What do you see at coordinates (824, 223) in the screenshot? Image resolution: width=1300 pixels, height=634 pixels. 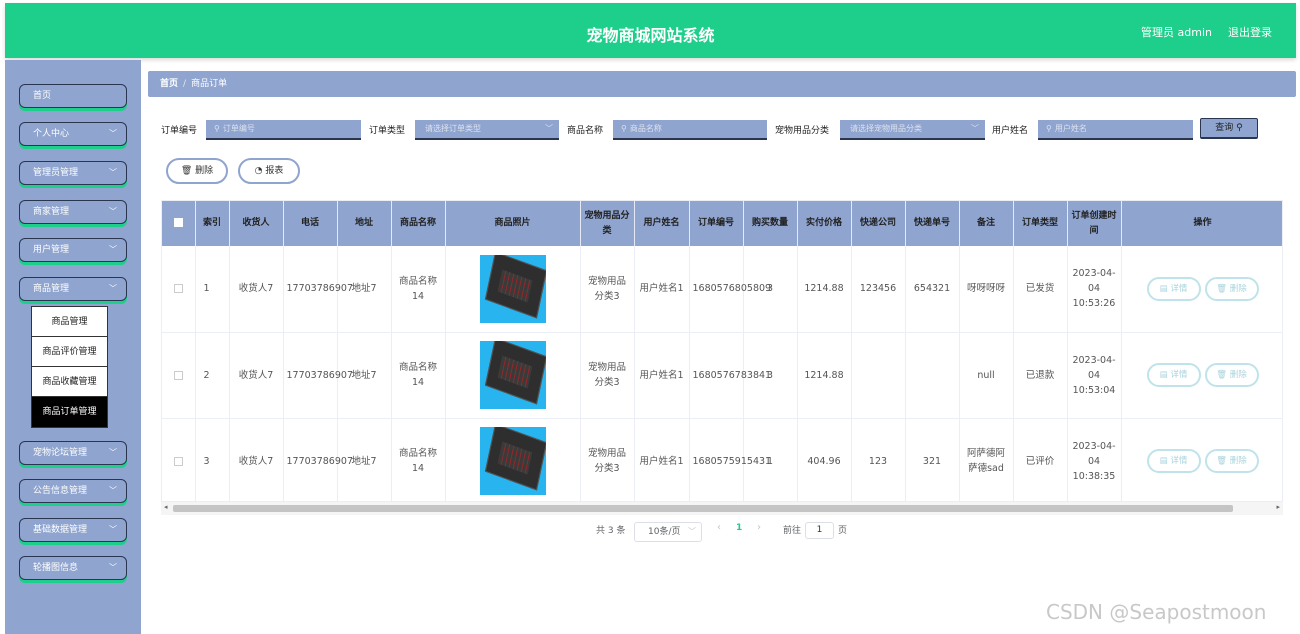 I see `column-header: 实付价格` at bounding box center [824, 223].